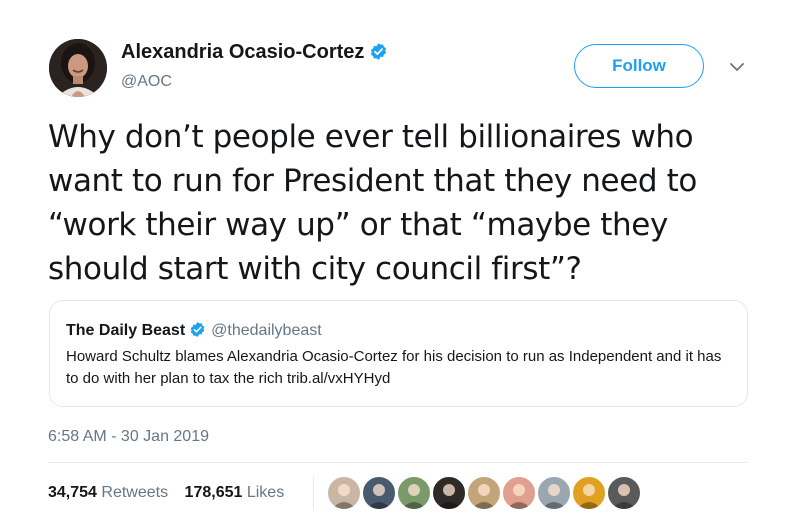 This screenshot has height=531, width=797. Describe the element at coordinates (313, 493) in the screenshot. I see `stats-separator` at that location.